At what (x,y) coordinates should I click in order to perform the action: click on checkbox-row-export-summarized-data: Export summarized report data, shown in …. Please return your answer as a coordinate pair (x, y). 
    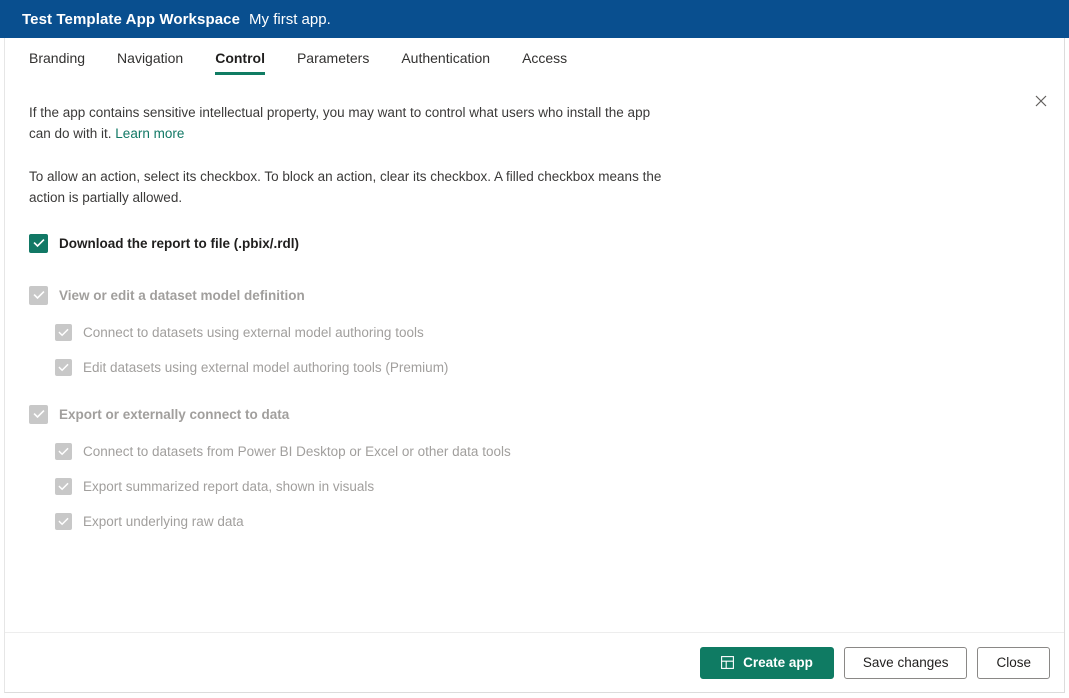
    Looking at the image, I should click on (547, 486).